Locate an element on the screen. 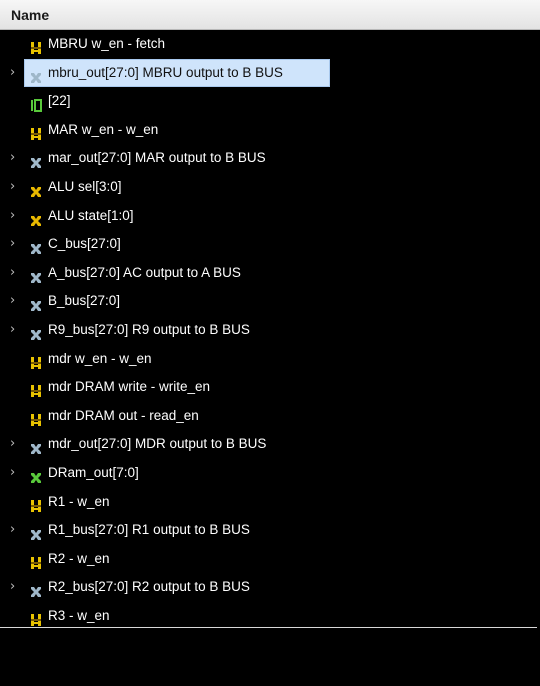  signal-label: R1_bus[27:0] R1 output to B BUS is located at coordinates (149, 530).